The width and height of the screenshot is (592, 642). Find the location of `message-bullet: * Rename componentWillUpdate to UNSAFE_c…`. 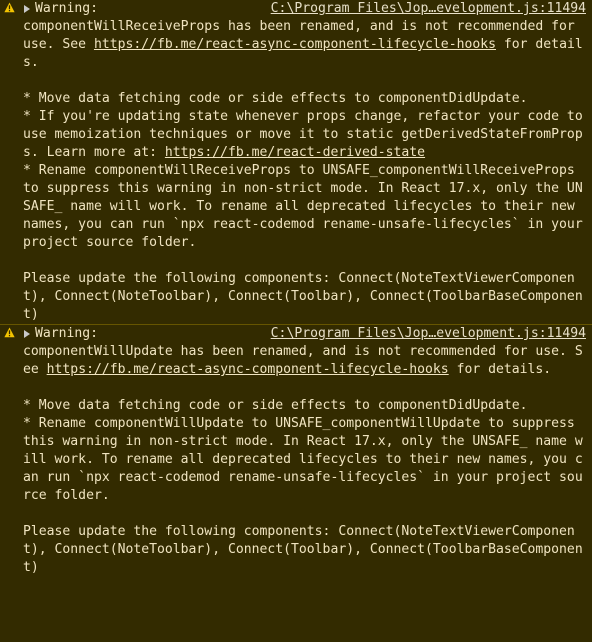

message-bullet: * Rename componentWillUpdate to UNSAFE_c… is located at coordinates (303, 459).